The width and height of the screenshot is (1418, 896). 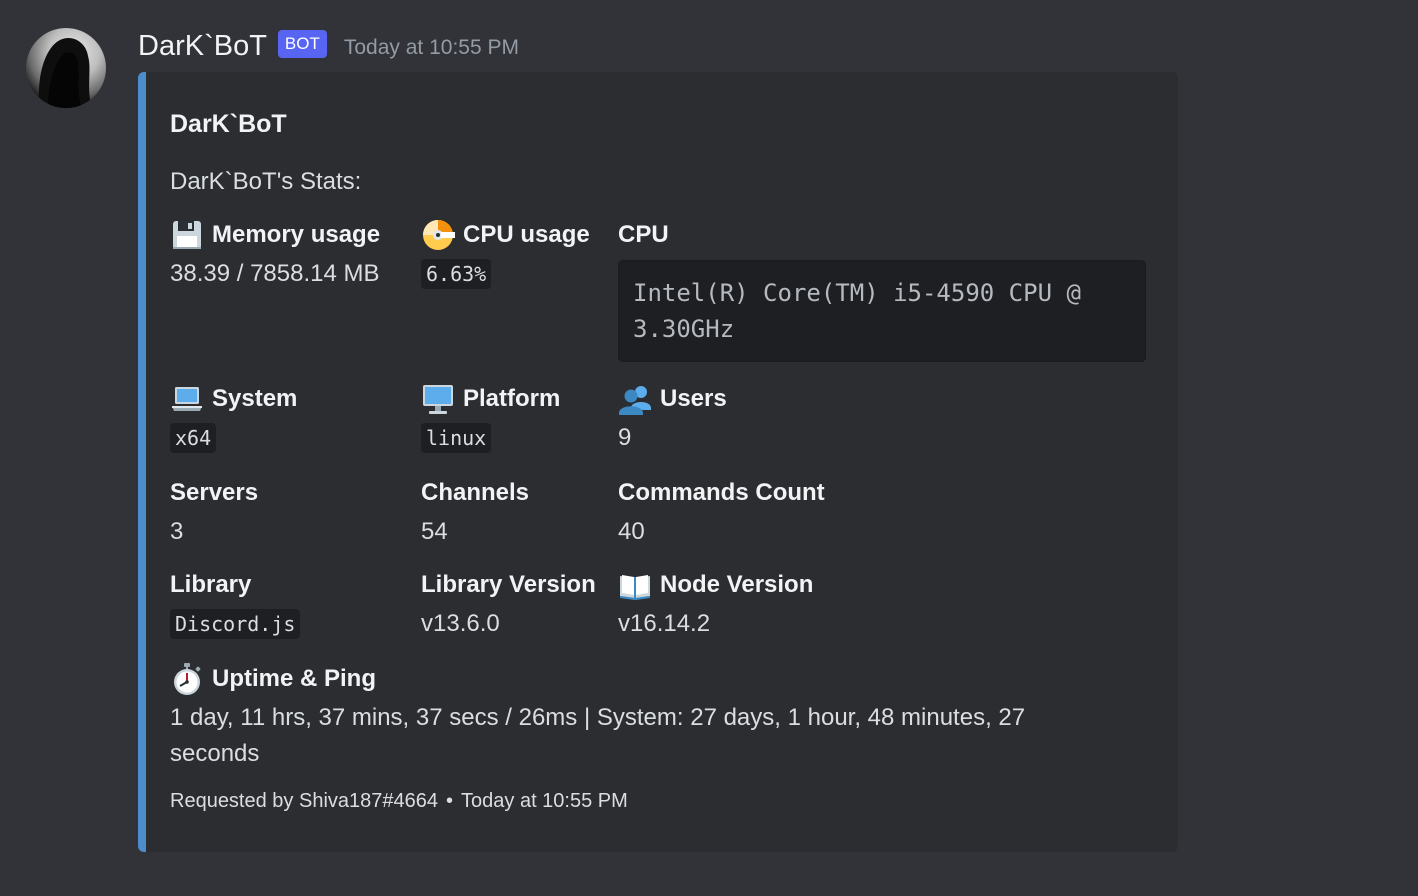 What do you see at coordinates (235, 604) in the screenshot?
I see `field-library: Library Discord.js` at bounding box center [235, 604].